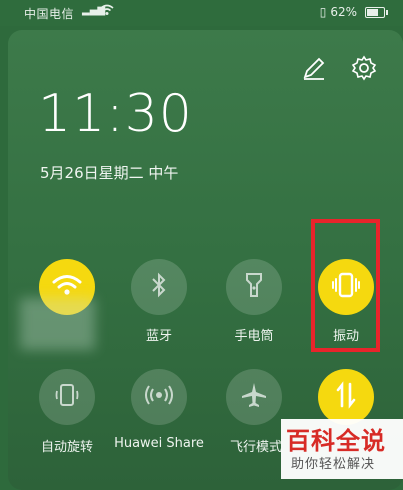 This screenshot has height=490, width=403. I want to click on watermark-subtitle: 助你轻松解决, so click(333, 464).